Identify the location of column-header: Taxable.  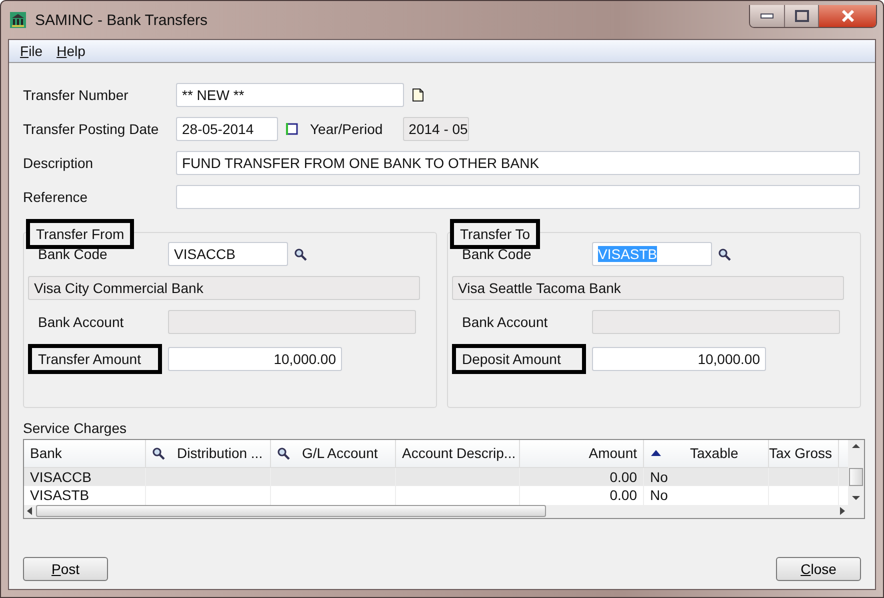
(706, 453).